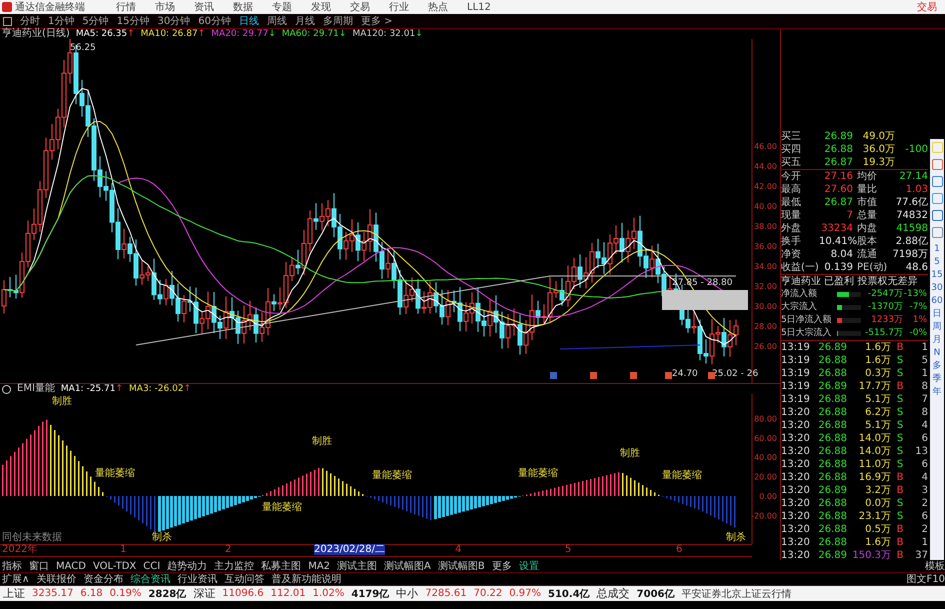  What do you see at coordinates (937, 340) in the screenshot?
I see `period-shortcut: 月` at bounding box center [937, 340].